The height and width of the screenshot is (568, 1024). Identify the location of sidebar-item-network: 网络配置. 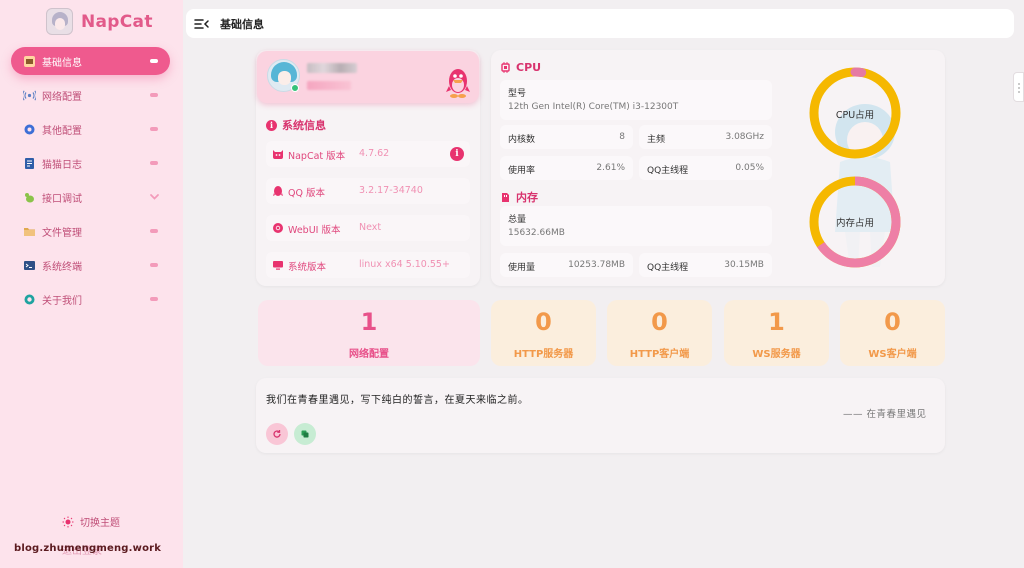
(90, 95).